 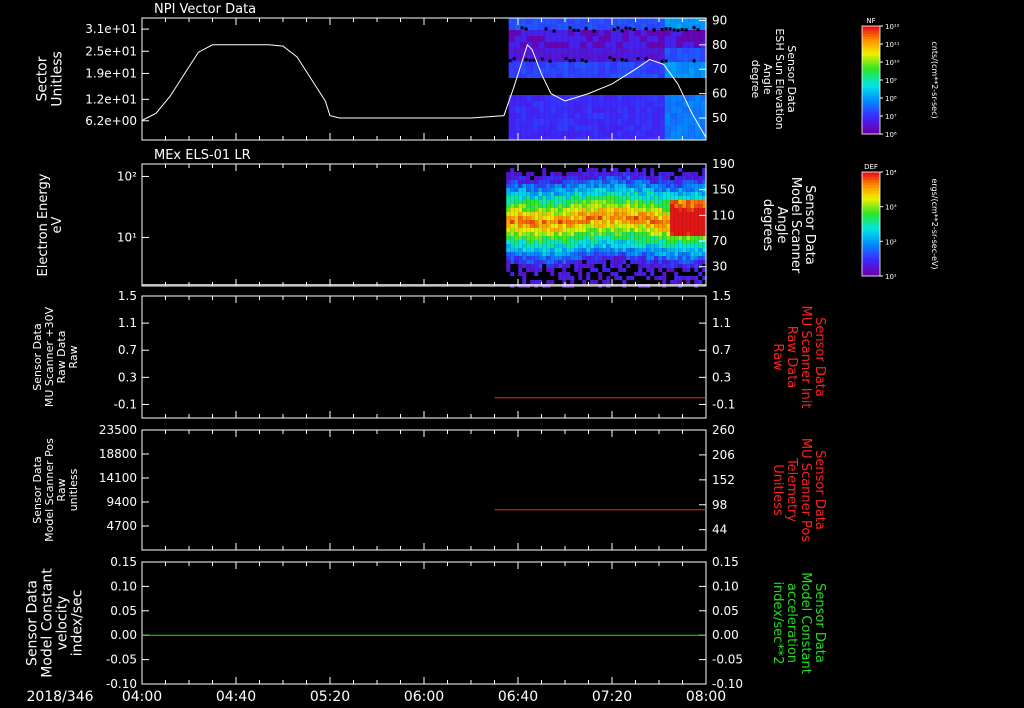 I want to click on right-axis-label: acceleration, so click(x=791, y=623).